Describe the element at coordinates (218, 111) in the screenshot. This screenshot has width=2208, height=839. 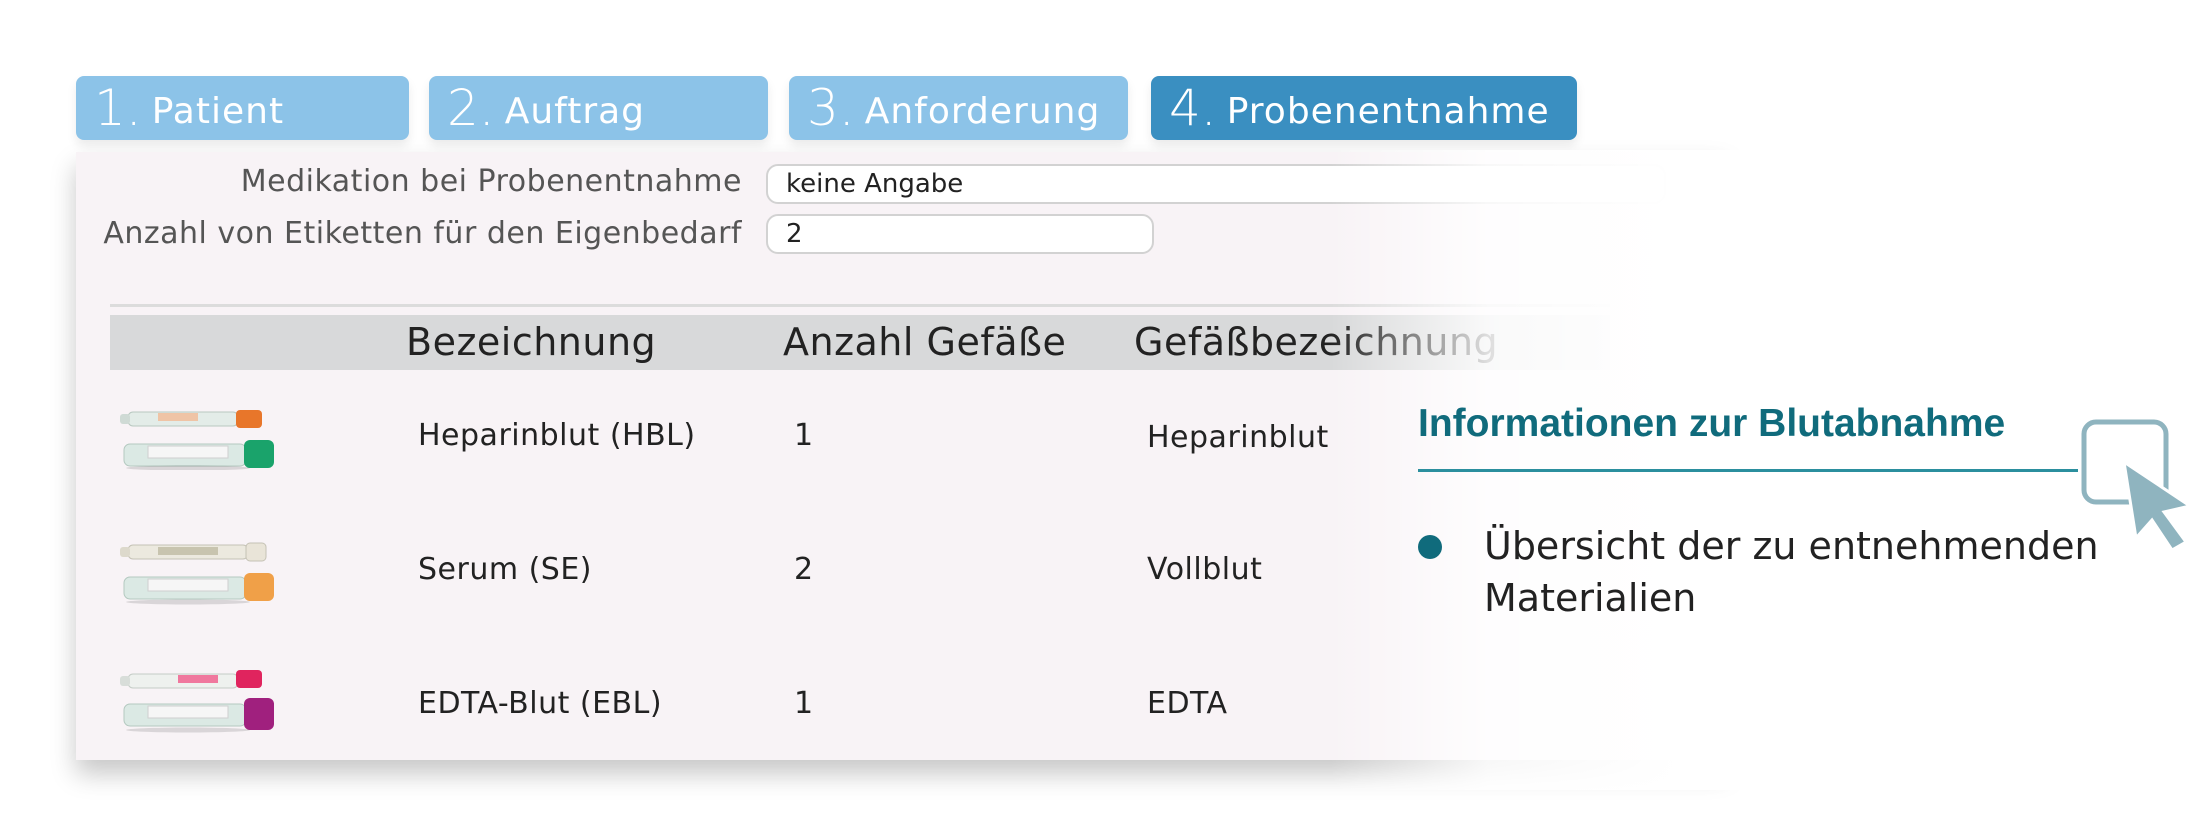
I see `tab-label: Patient` at that location.